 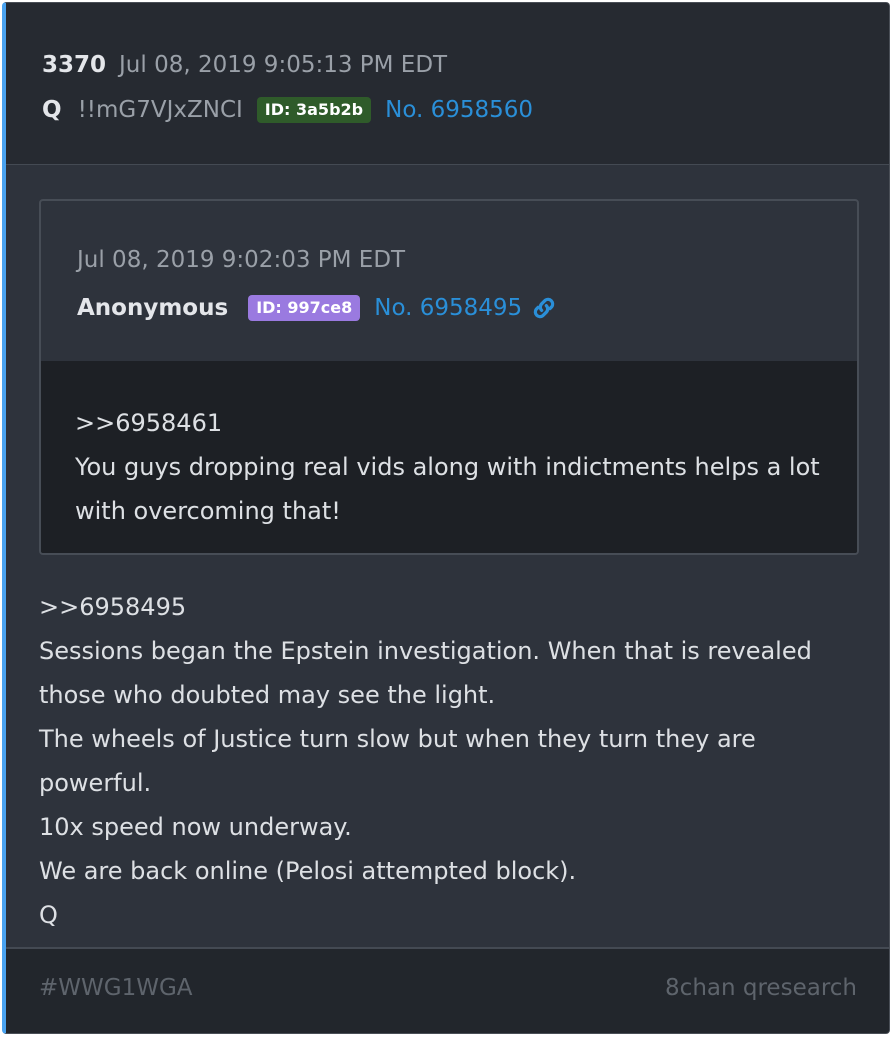 What do you see at coordinates (241, 260) in the screenshot?
I see `quoted-post-date: Jul 08, 2019 9:02:03 PM EDT` at bounding box center [241, 260].